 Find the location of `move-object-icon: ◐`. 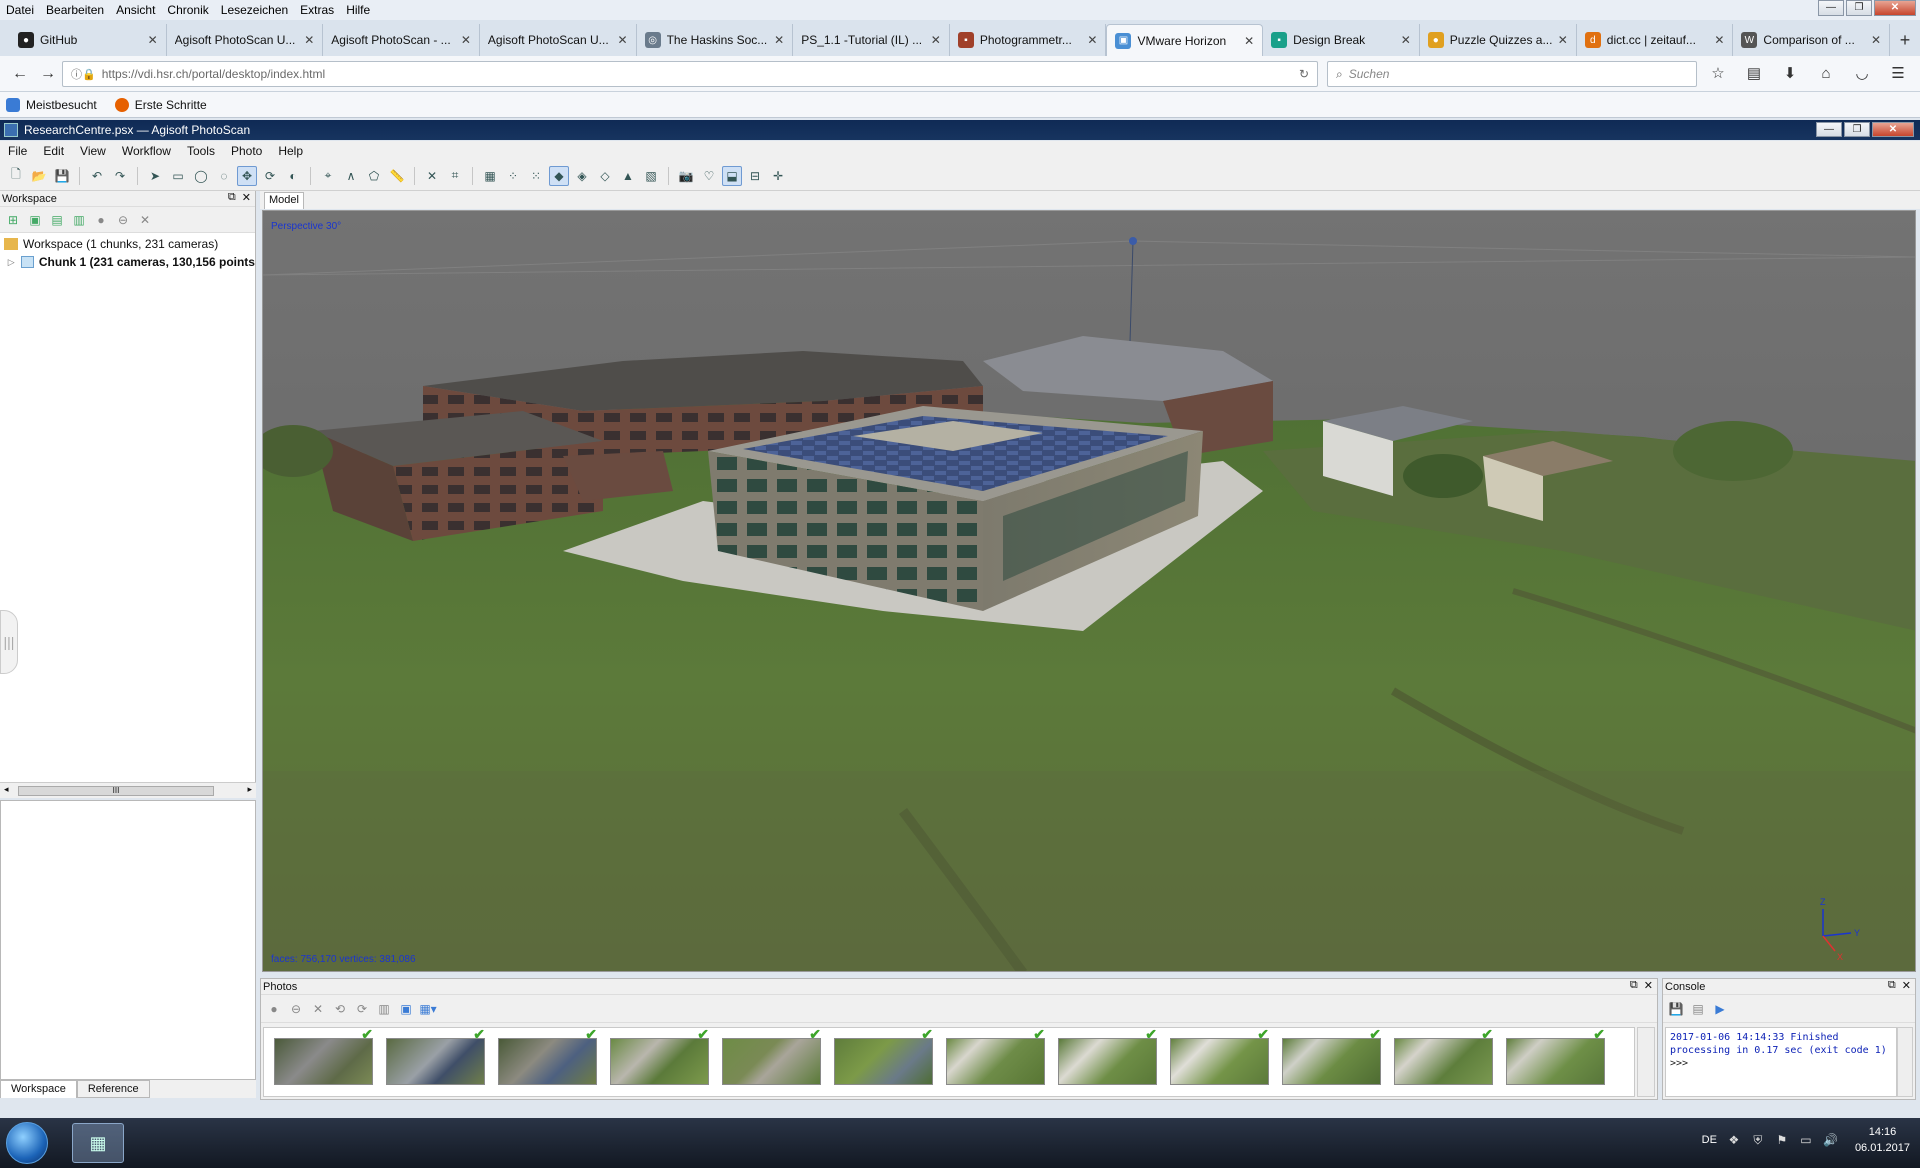

move-object-icon: ◐ is located at coordinates (293, 176).